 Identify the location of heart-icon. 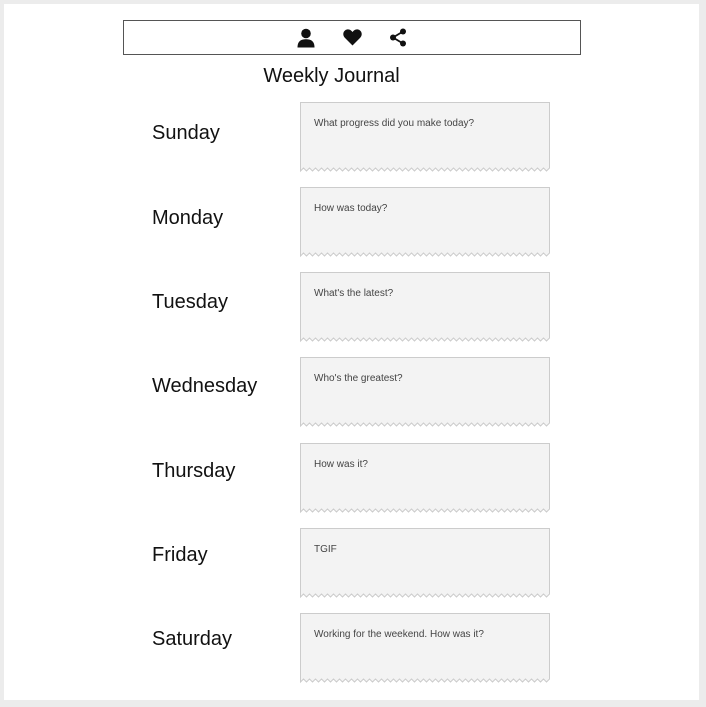
(352, 38).